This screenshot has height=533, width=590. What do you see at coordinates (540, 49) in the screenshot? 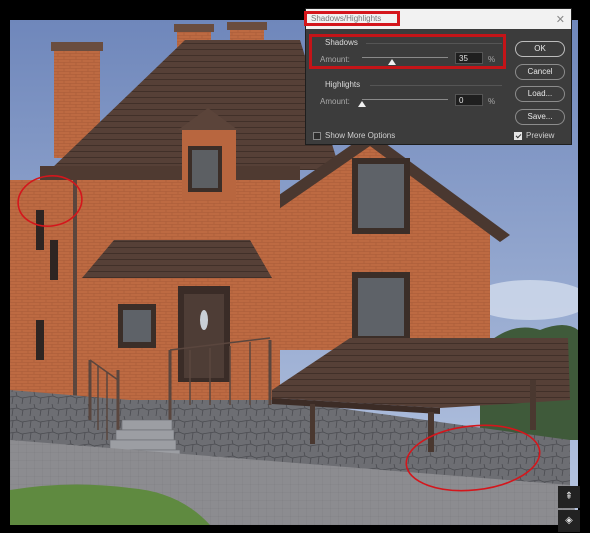
I see `ok-button: OK` at bounding box center [540, 49].